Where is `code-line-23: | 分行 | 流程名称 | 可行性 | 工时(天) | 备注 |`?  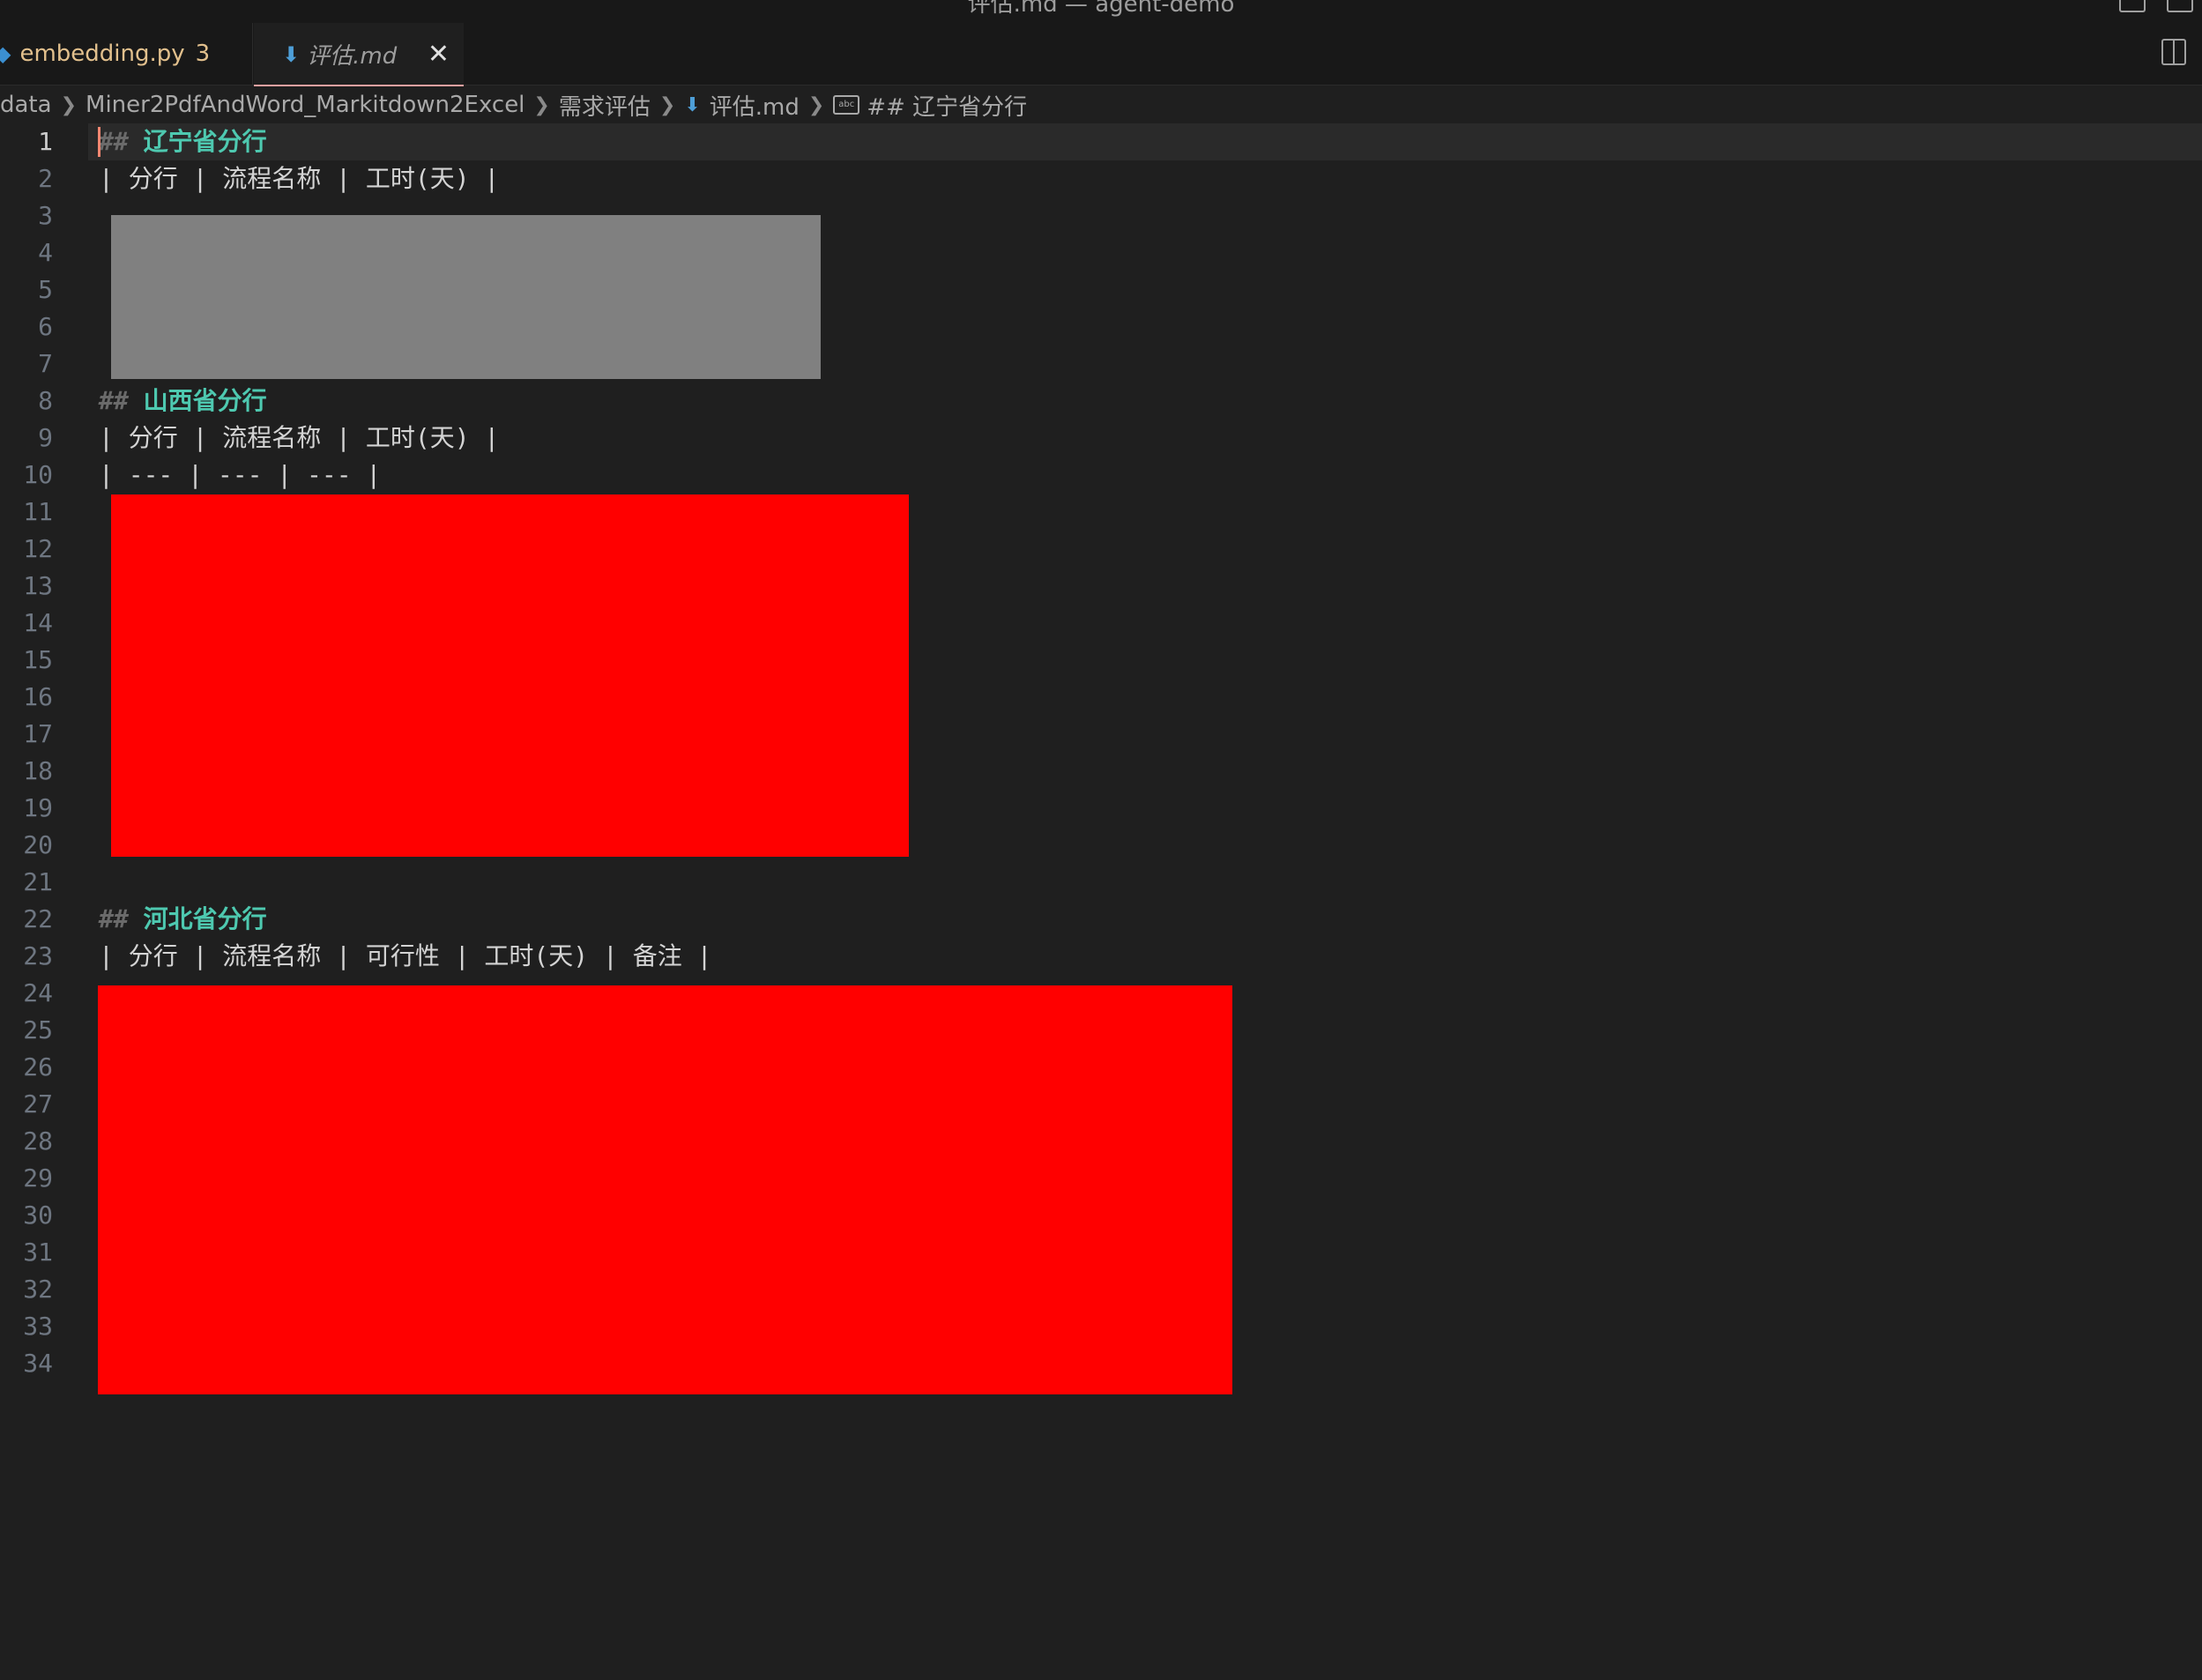 code-line-23: | 分行 | 流程名称 | 可行性 | 工时(天) | 备注 | is located at coordinates (405, 956).